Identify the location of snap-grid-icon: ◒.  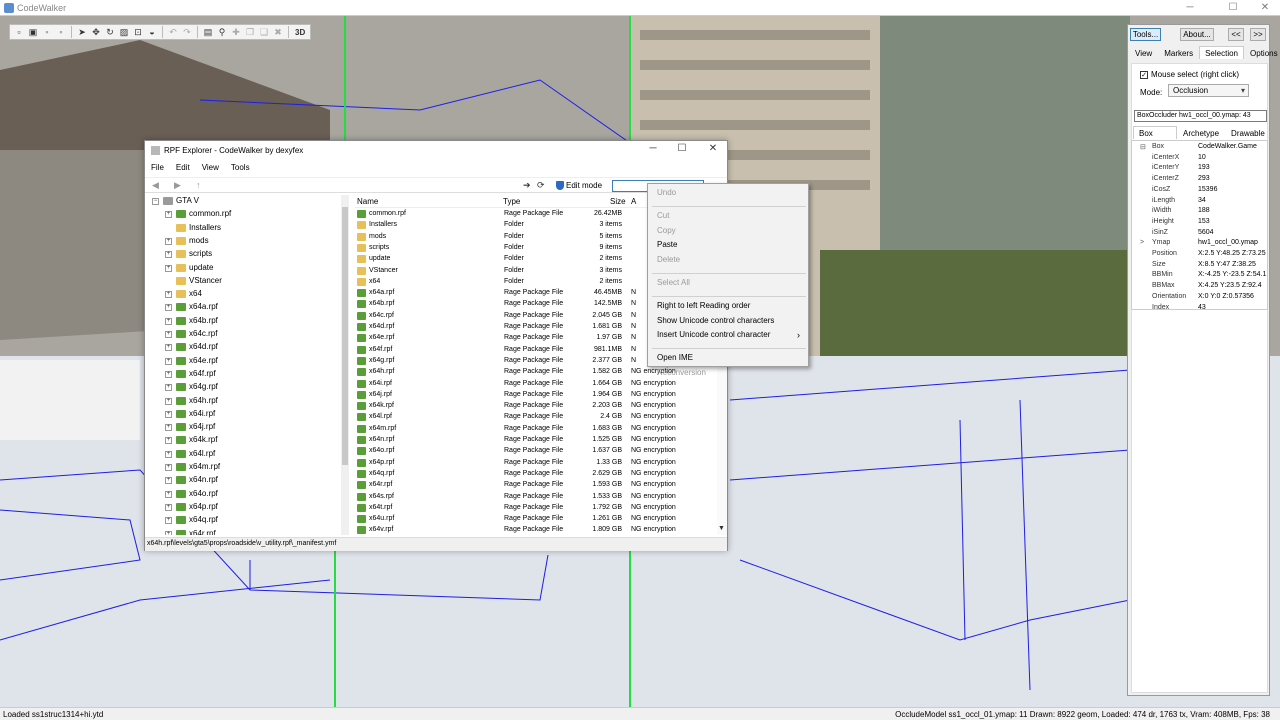
(152, 32).